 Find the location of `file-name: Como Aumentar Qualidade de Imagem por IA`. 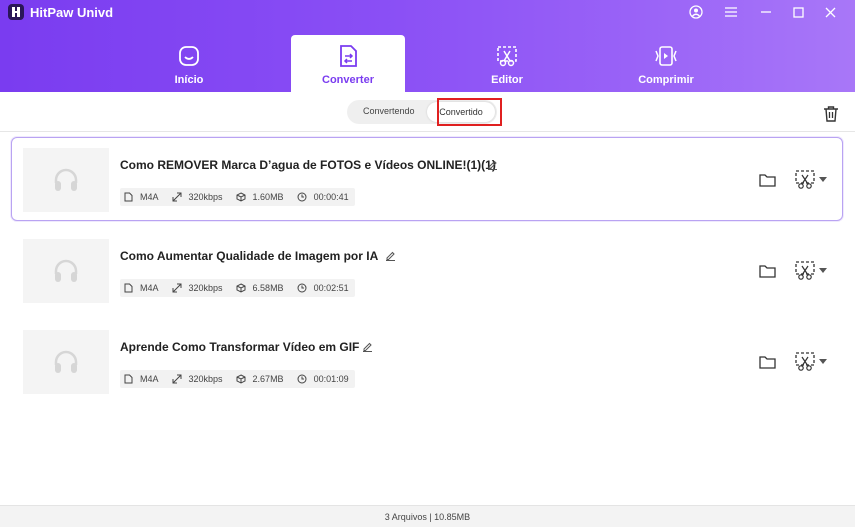

file-name: Como Aumentar Qualidade de Imagem por IA is located at coordinates (249, 256).